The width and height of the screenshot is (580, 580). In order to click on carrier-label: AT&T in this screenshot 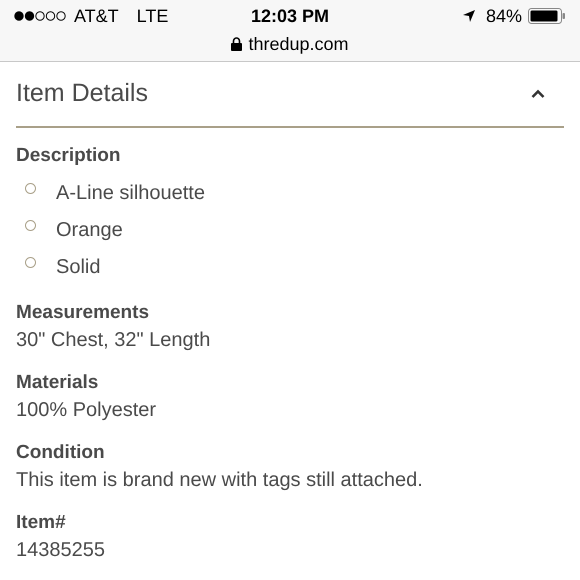, I will do `click(96, 16)`.